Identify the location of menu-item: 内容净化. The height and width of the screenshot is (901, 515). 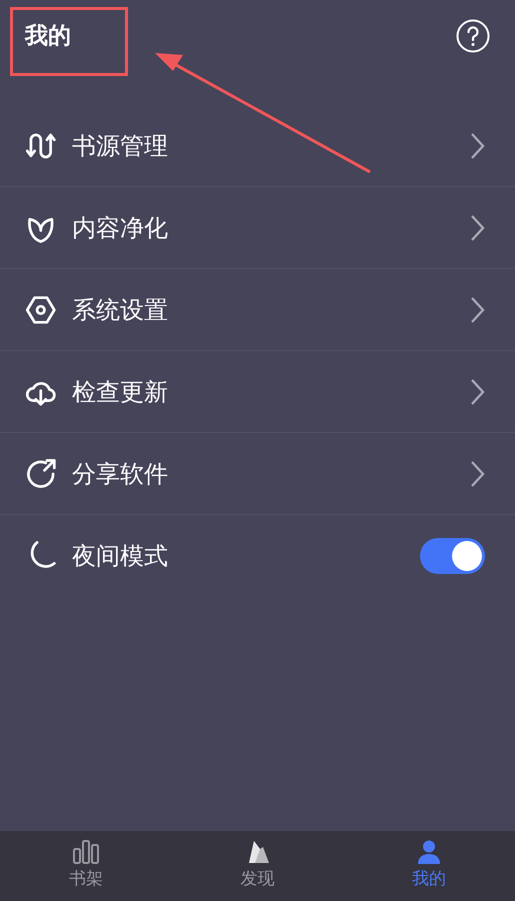
(257, 228).